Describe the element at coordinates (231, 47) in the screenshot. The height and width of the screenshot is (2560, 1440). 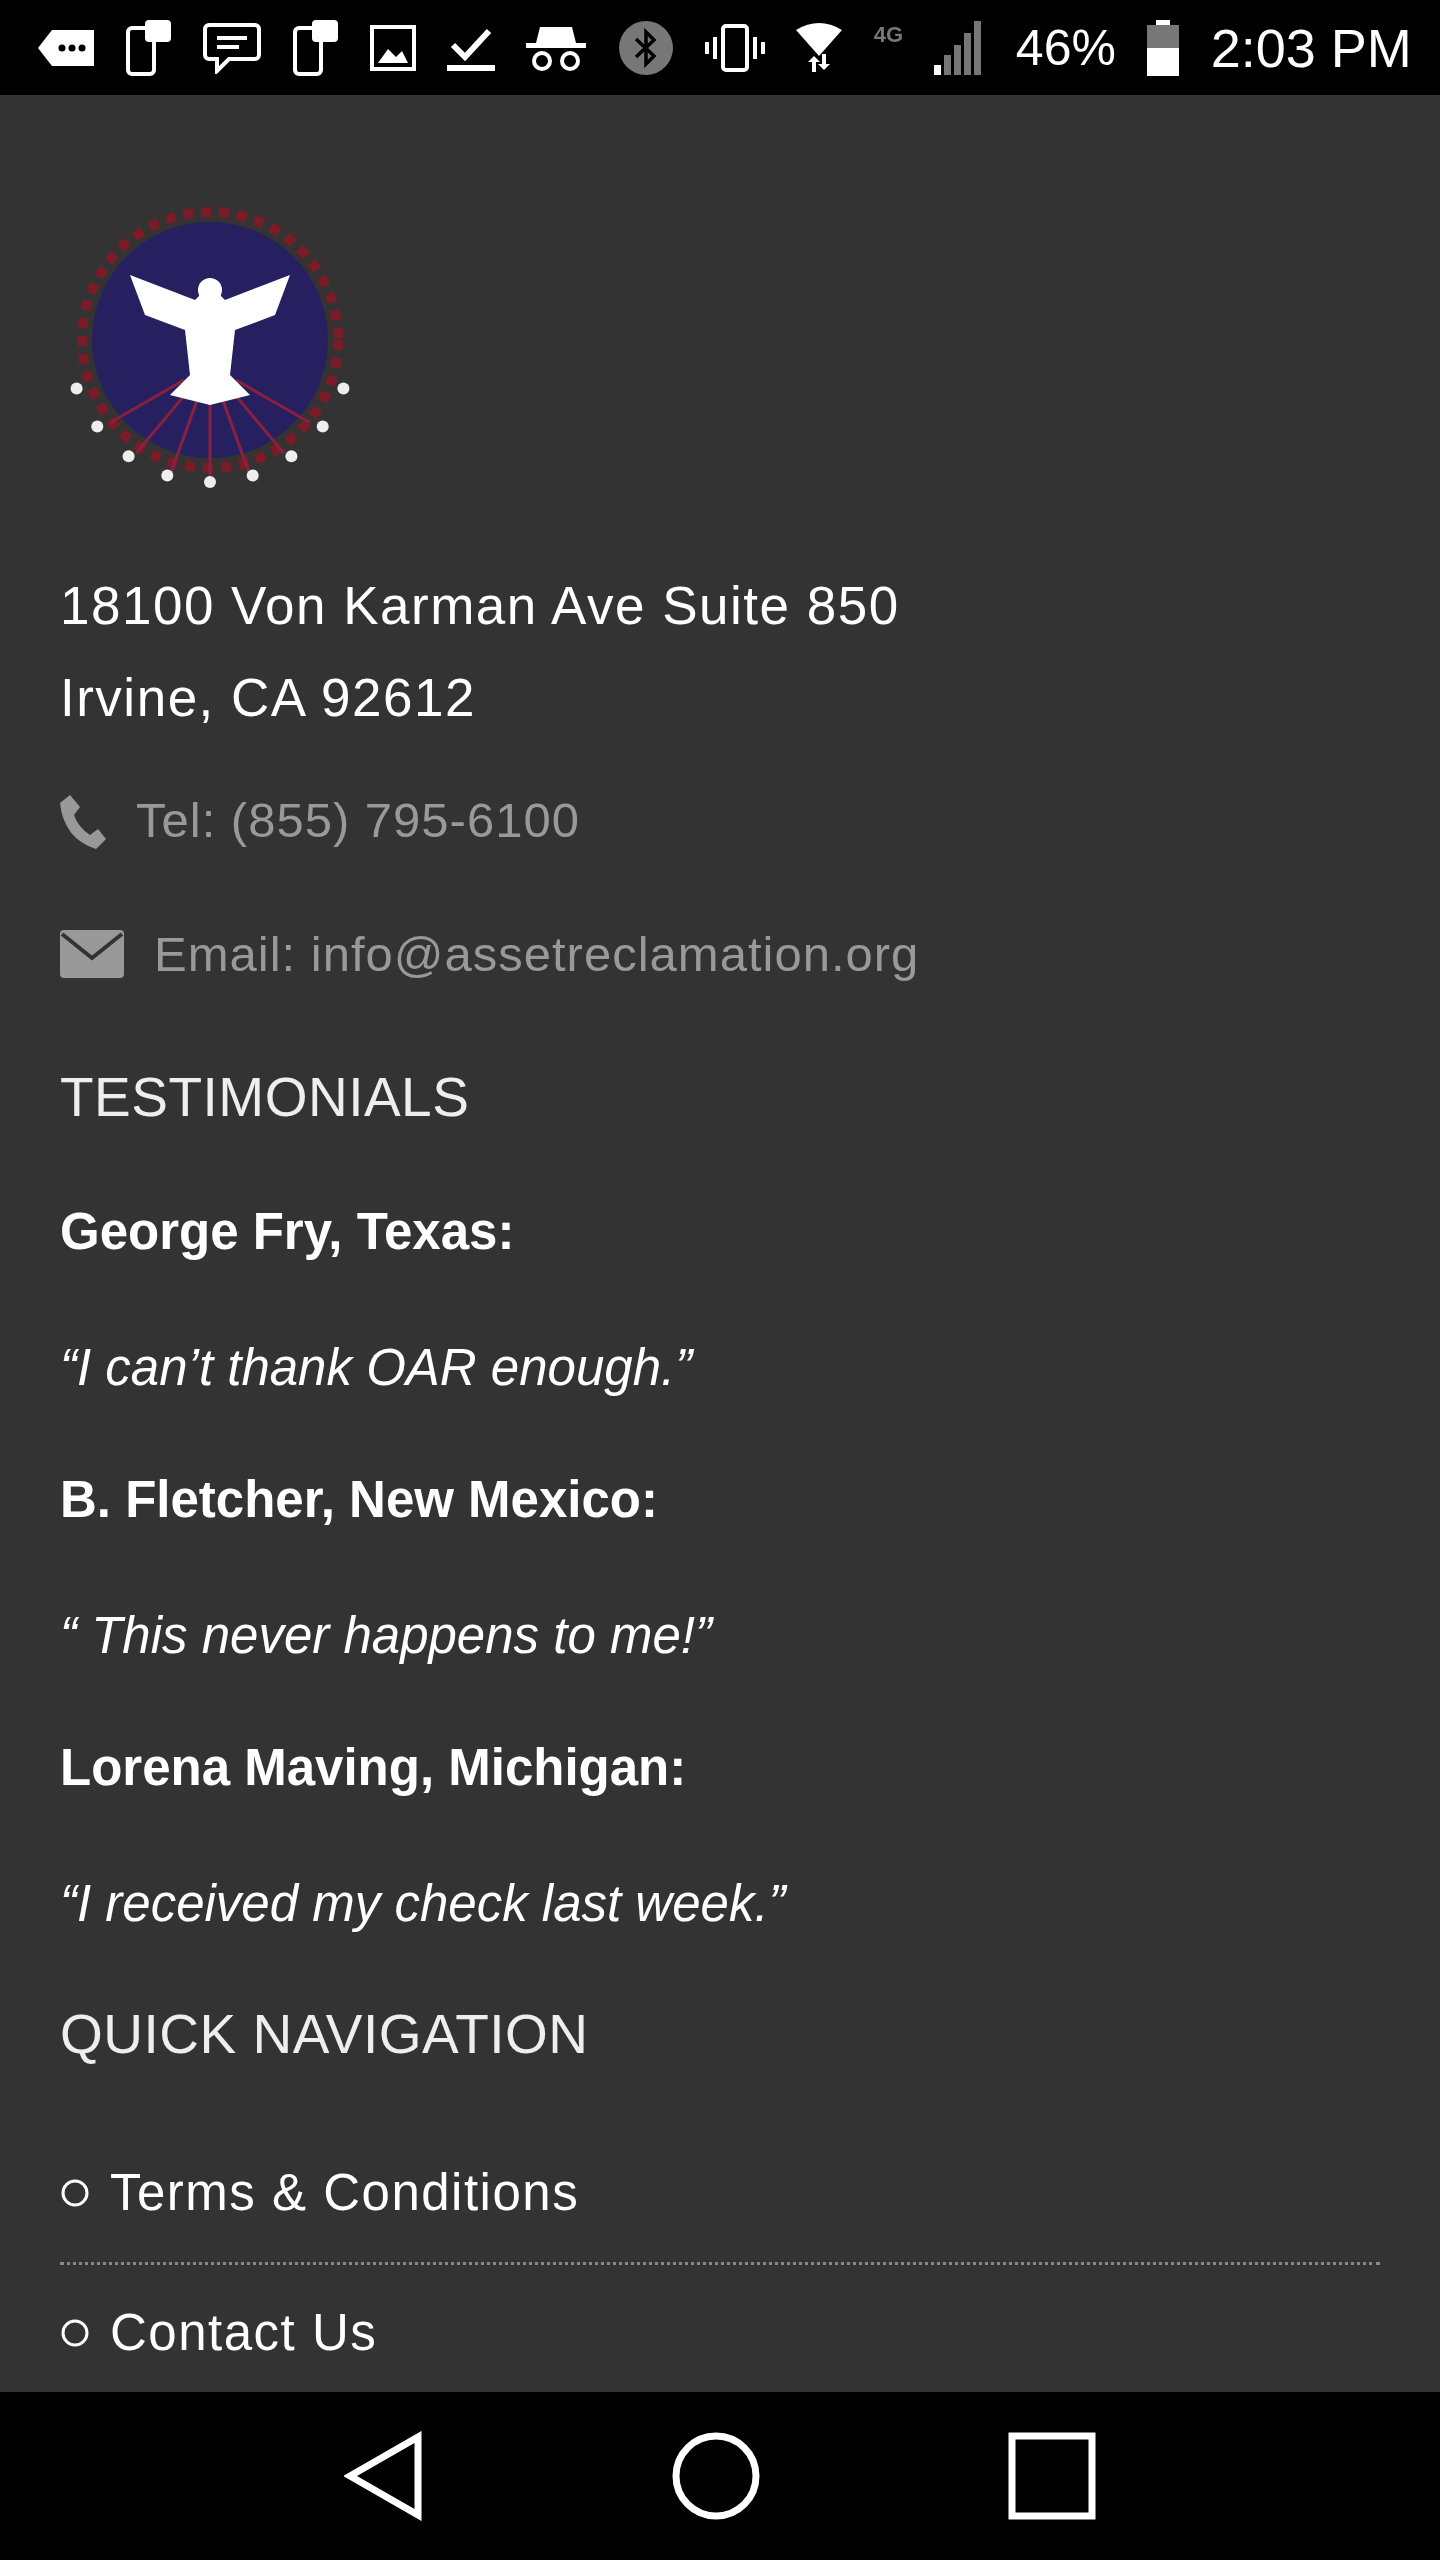
I see `chat-bubble-icon` at that location.